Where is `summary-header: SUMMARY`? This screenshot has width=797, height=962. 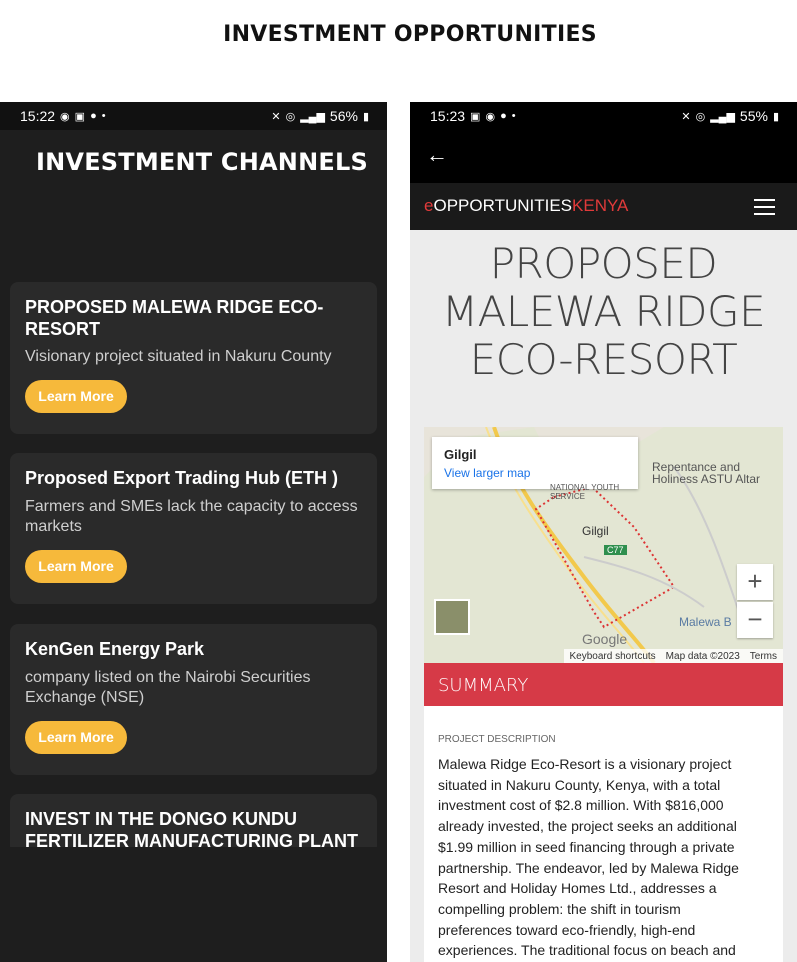 summary-header: SUMMARY is located at coordinates (603, 684).